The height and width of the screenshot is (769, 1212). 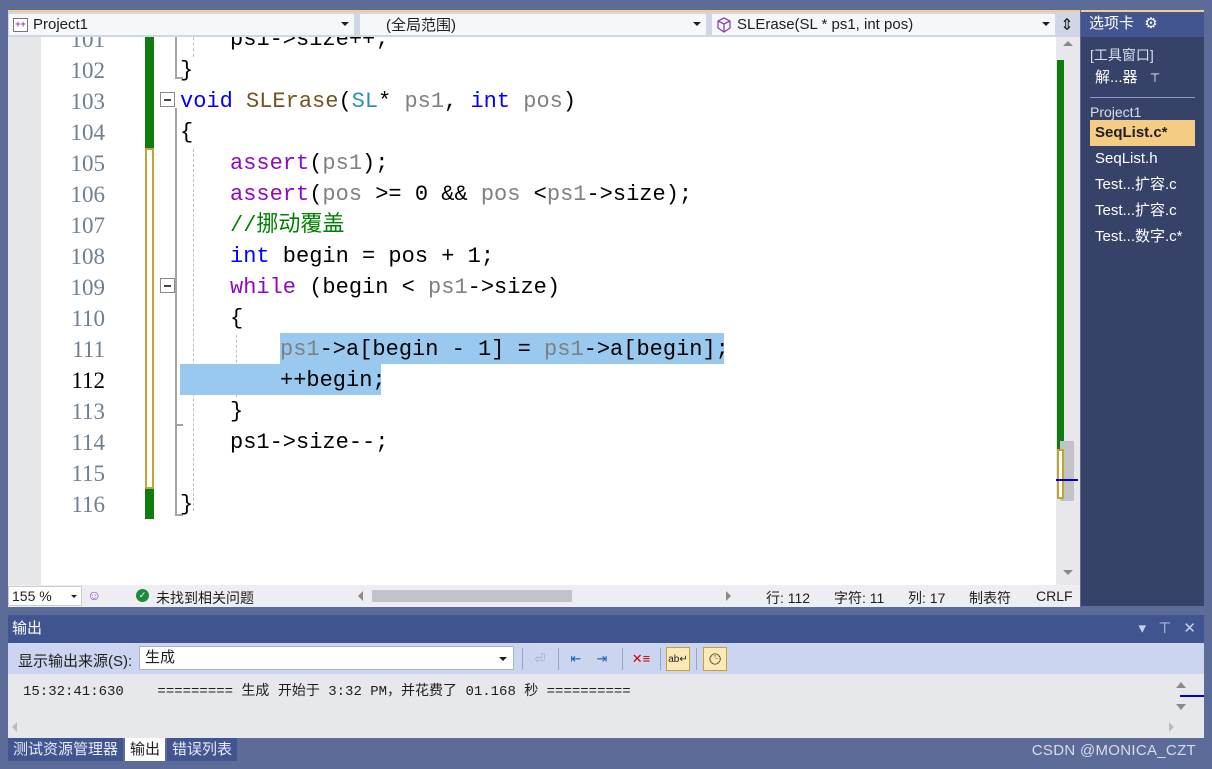 I want to click on output-panel-title: 输出, so click(x=27, y=628).